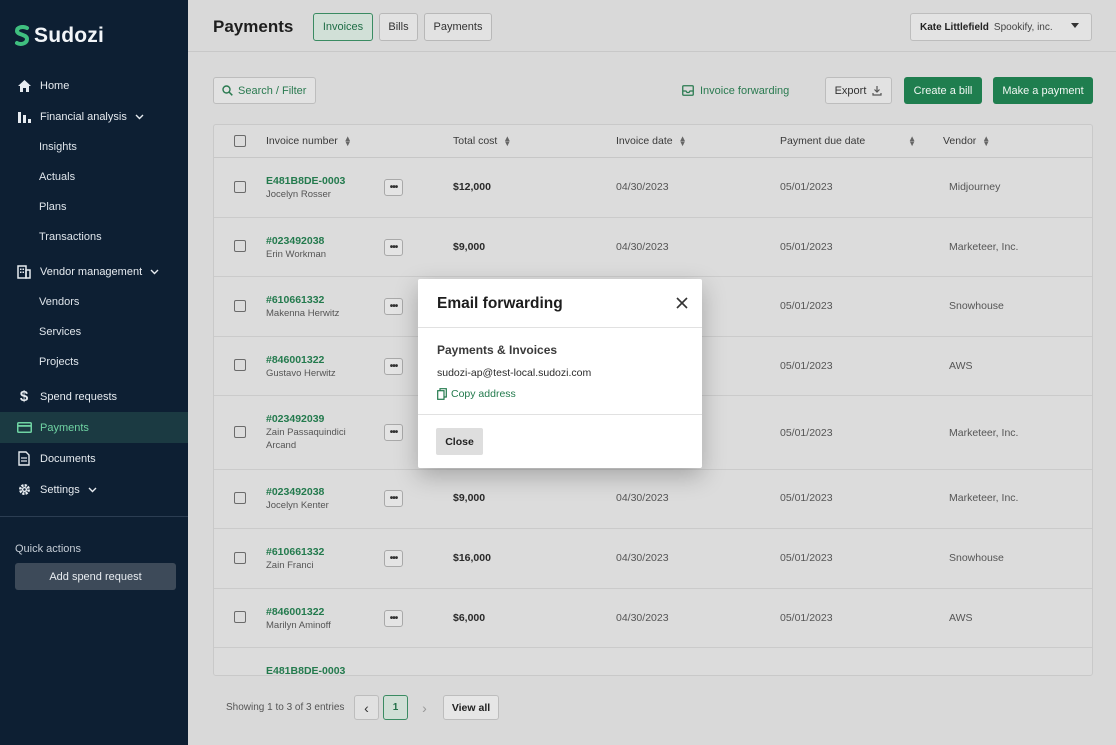 The height and width of the screenshot is (745, 1116). I want to click on modal-divider, so click(560, 327).